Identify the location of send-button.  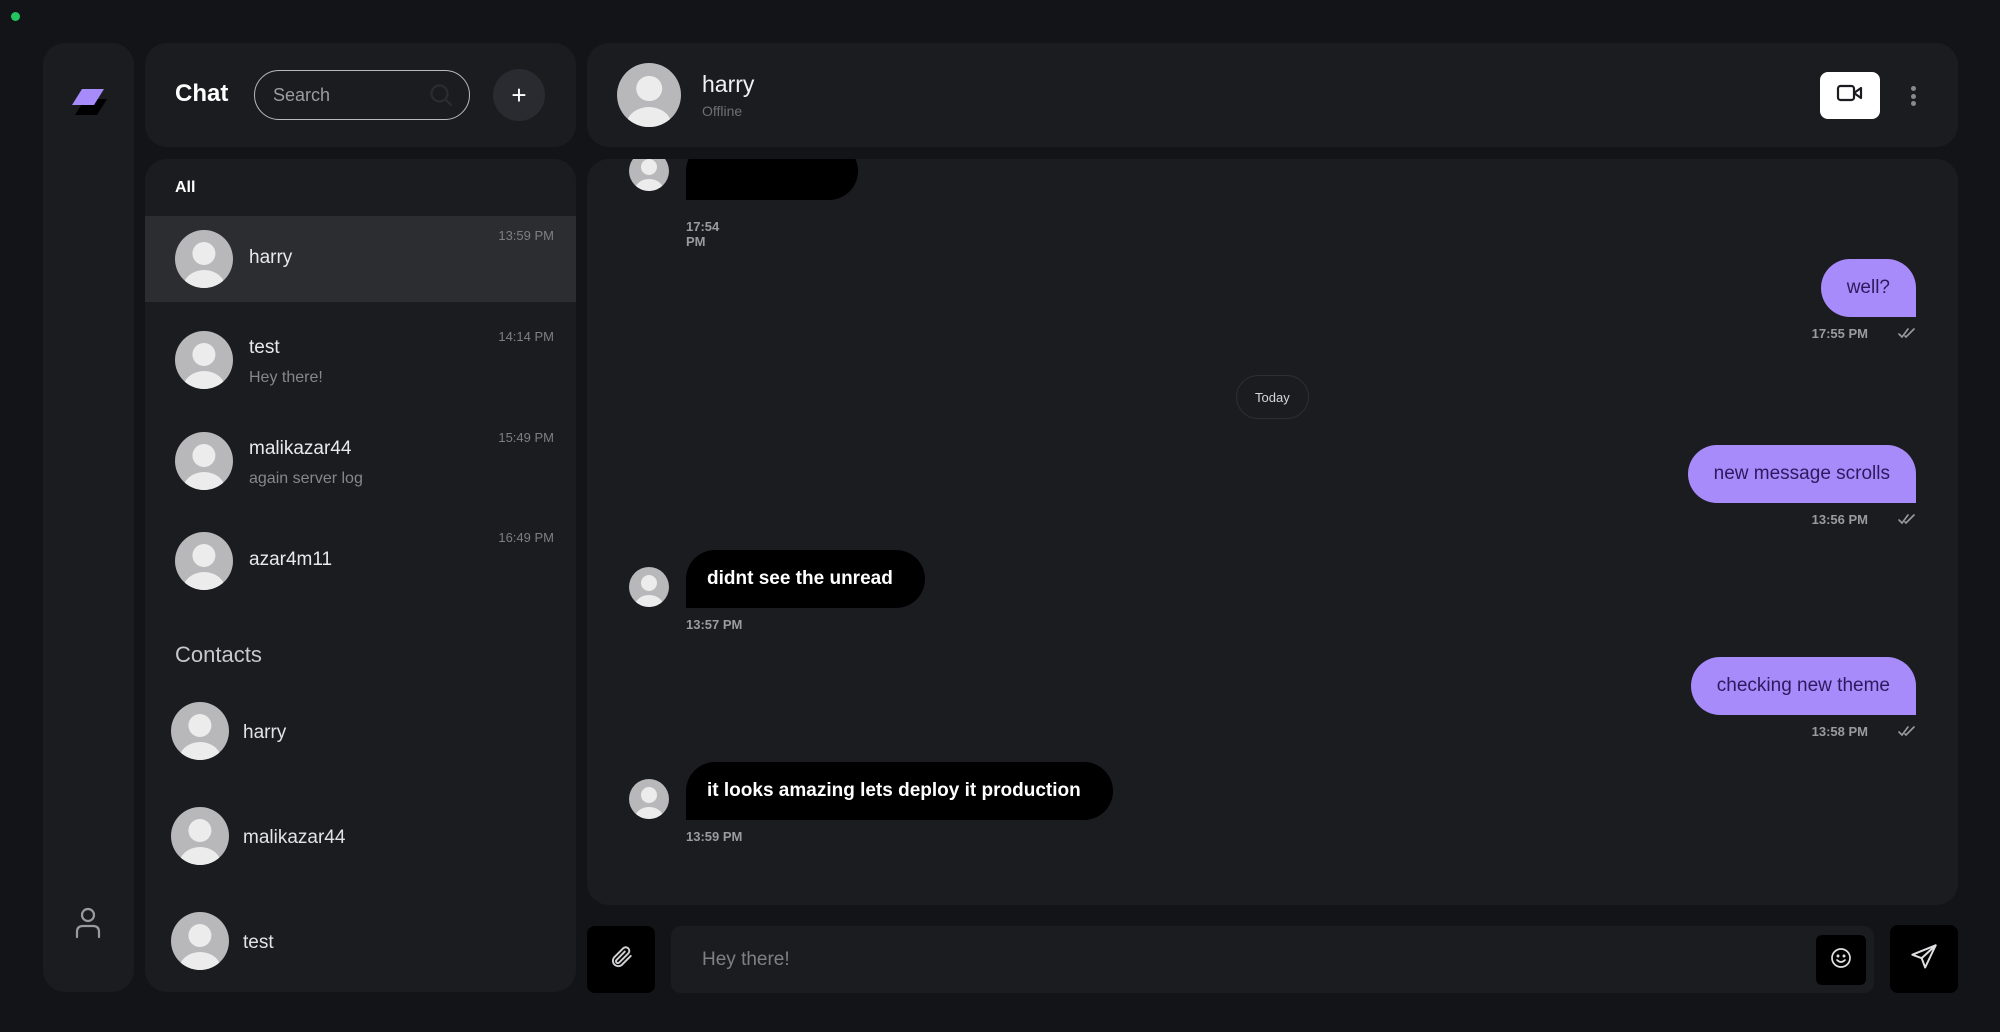
(1924, 959).